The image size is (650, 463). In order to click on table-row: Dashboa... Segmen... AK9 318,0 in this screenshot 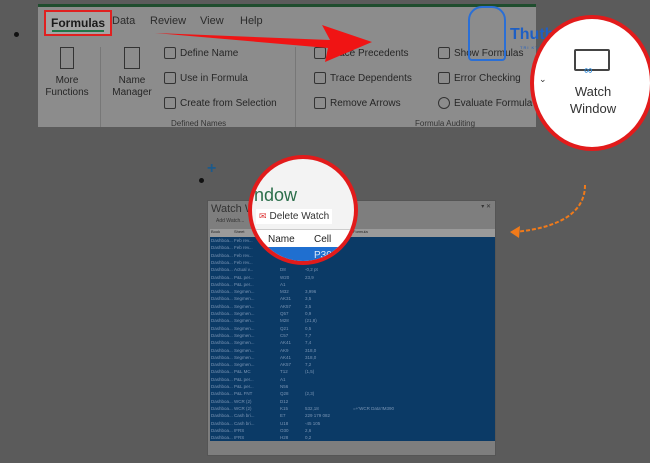, I will do `click(352, 350)`.